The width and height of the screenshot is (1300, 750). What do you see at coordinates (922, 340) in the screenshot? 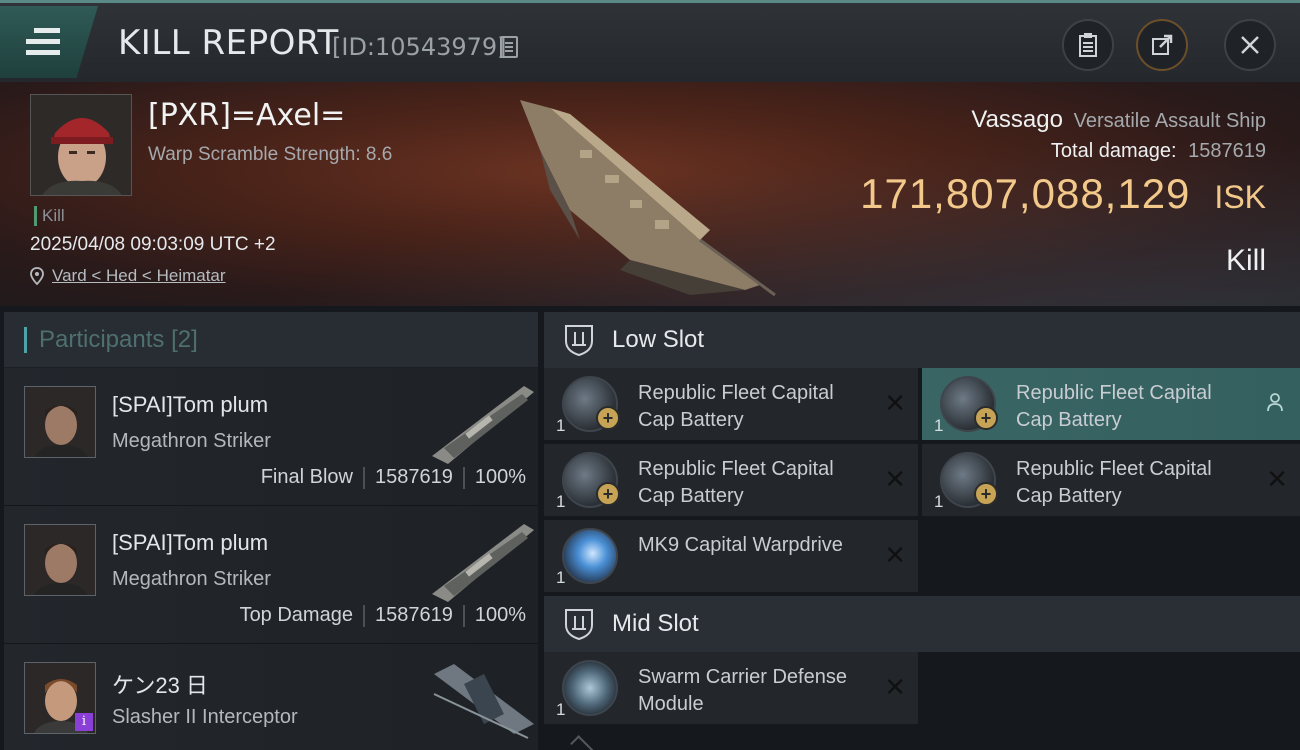
I see `low-slot-header: Low Slot` at bounding box center [922, 340].